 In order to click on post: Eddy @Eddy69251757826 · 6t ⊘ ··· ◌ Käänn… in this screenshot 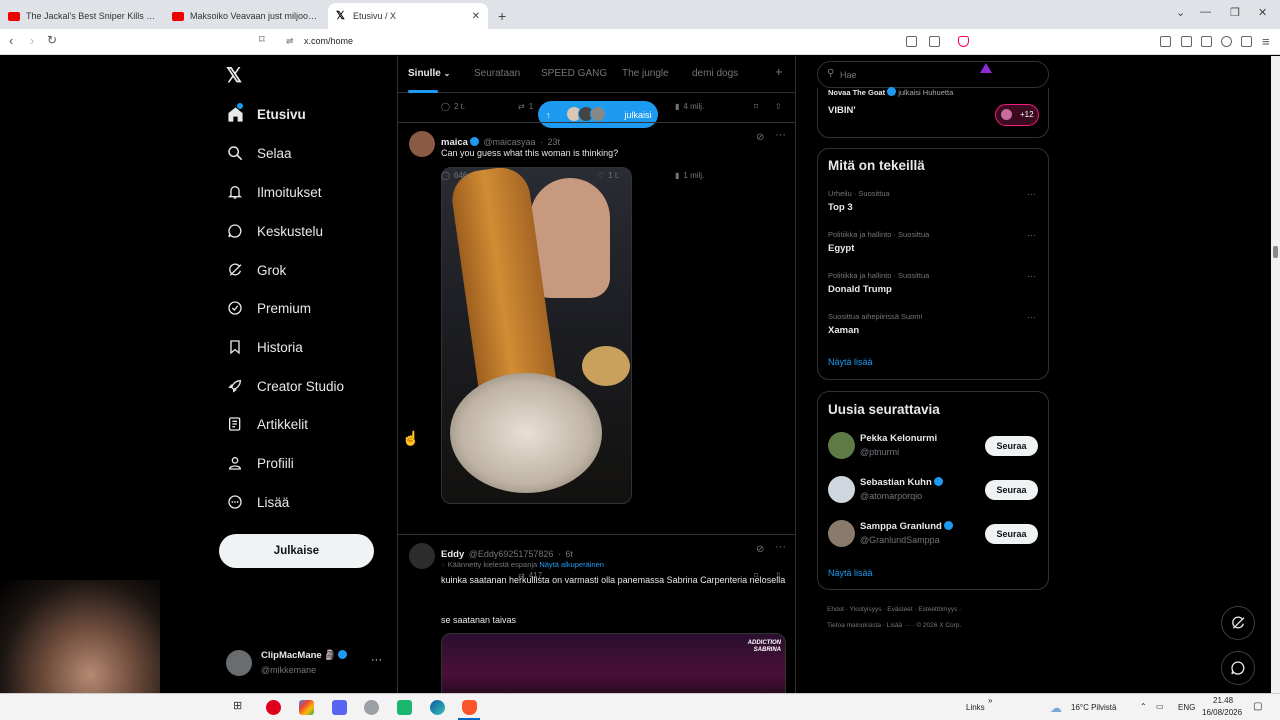, I will do `click(596, 614)`.